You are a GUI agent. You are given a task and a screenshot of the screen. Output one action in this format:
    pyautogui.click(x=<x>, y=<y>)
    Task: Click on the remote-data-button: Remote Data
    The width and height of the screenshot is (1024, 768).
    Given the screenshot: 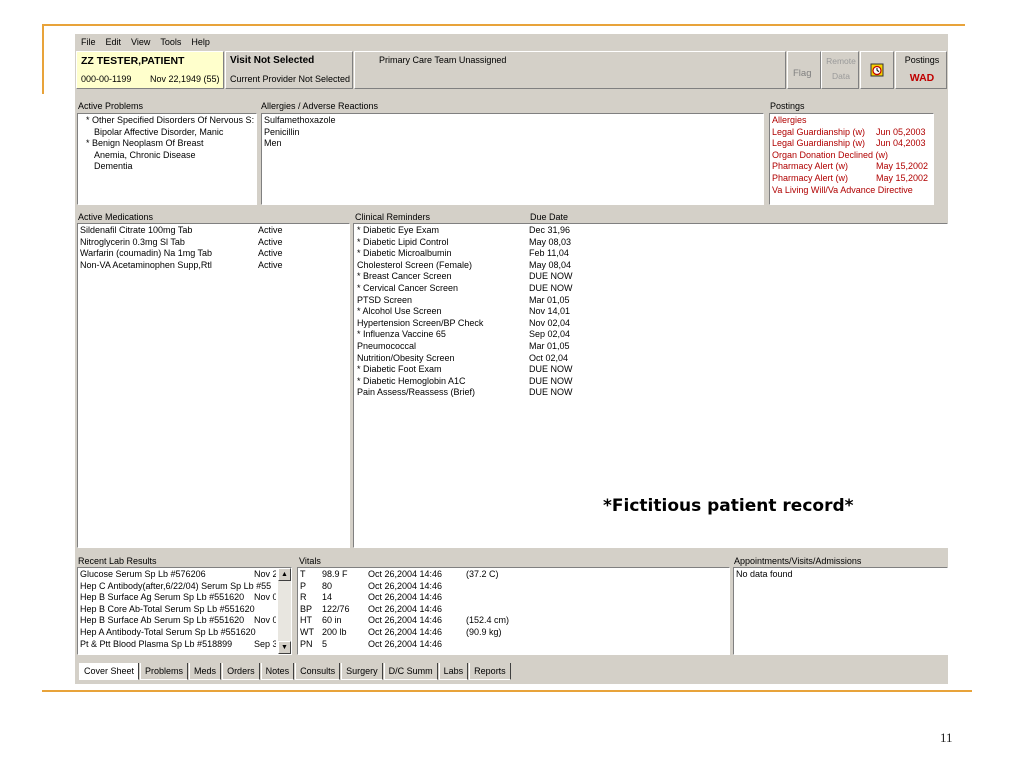 What is the action you would take?
    pyautogui.click(x=840, y=70)
    